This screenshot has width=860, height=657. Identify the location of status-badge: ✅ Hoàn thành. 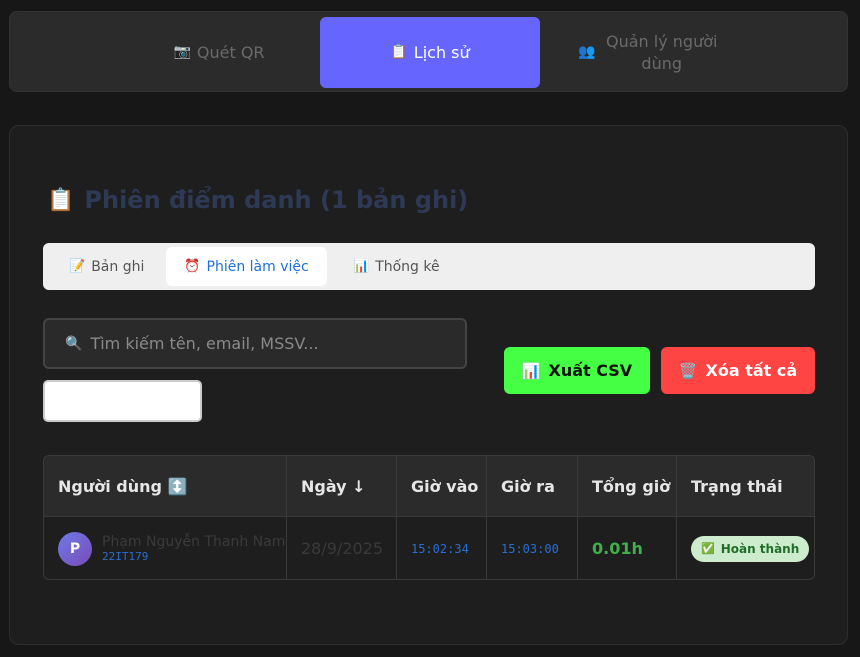
(750, 548).